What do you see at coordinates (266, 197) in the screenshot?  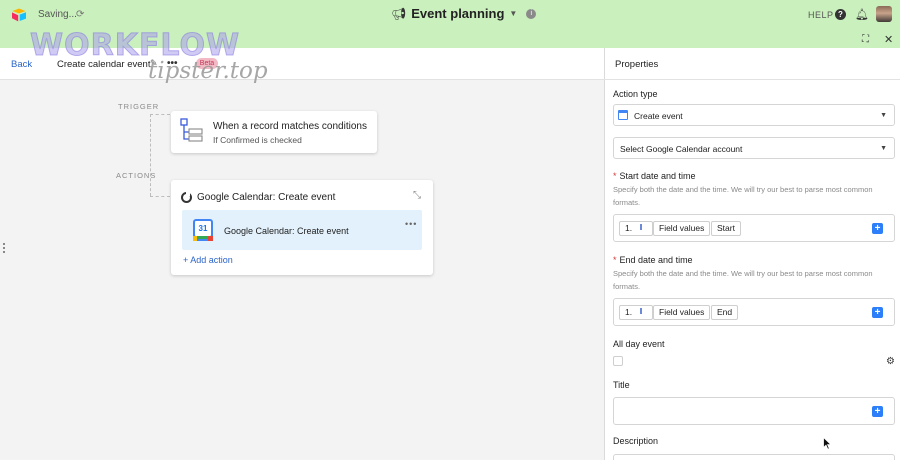 I see `action-group-title: Google Calendar: Create event` at bounding box center [266, 197].